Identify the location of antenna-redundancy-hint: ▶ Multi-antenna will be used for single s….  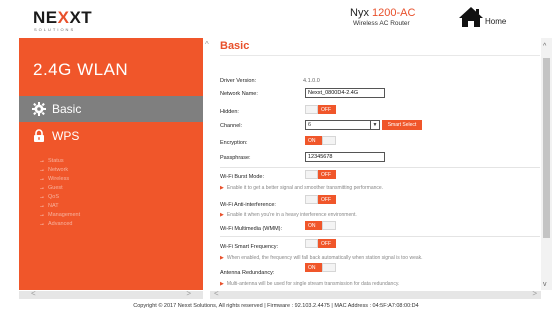
(309, 284).